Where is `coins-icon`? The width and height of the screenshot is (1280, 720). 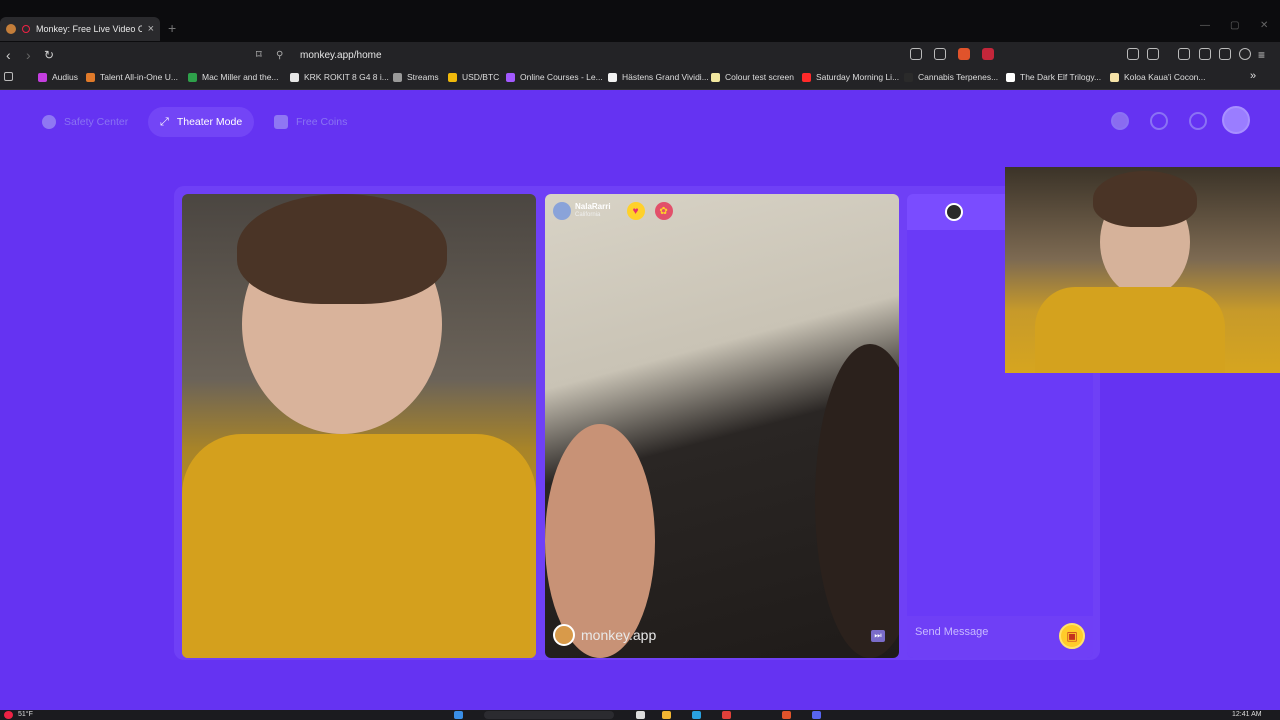 coins-icon is located at coordinates (281, 122).